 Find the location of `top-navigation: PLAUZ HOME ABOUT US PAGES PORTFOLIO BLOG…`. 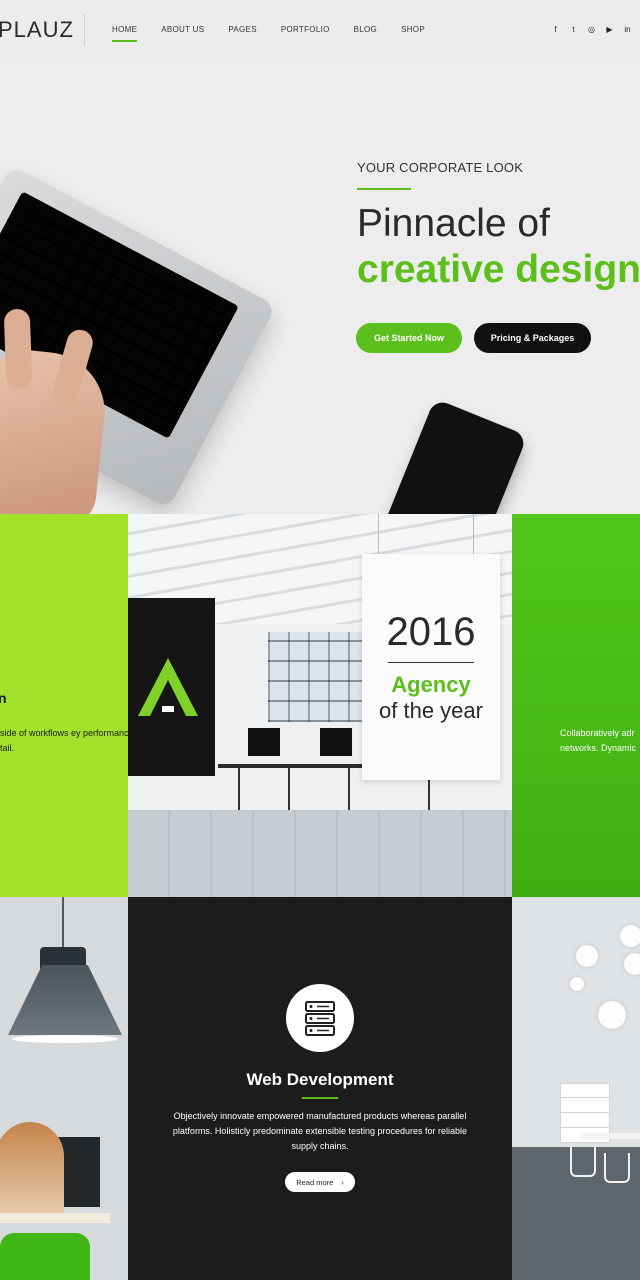

top-navigation: PLAUZ HOME ABOUT US PAGES PORTFOLIO BLOG… is located at coordinates (320, 31).